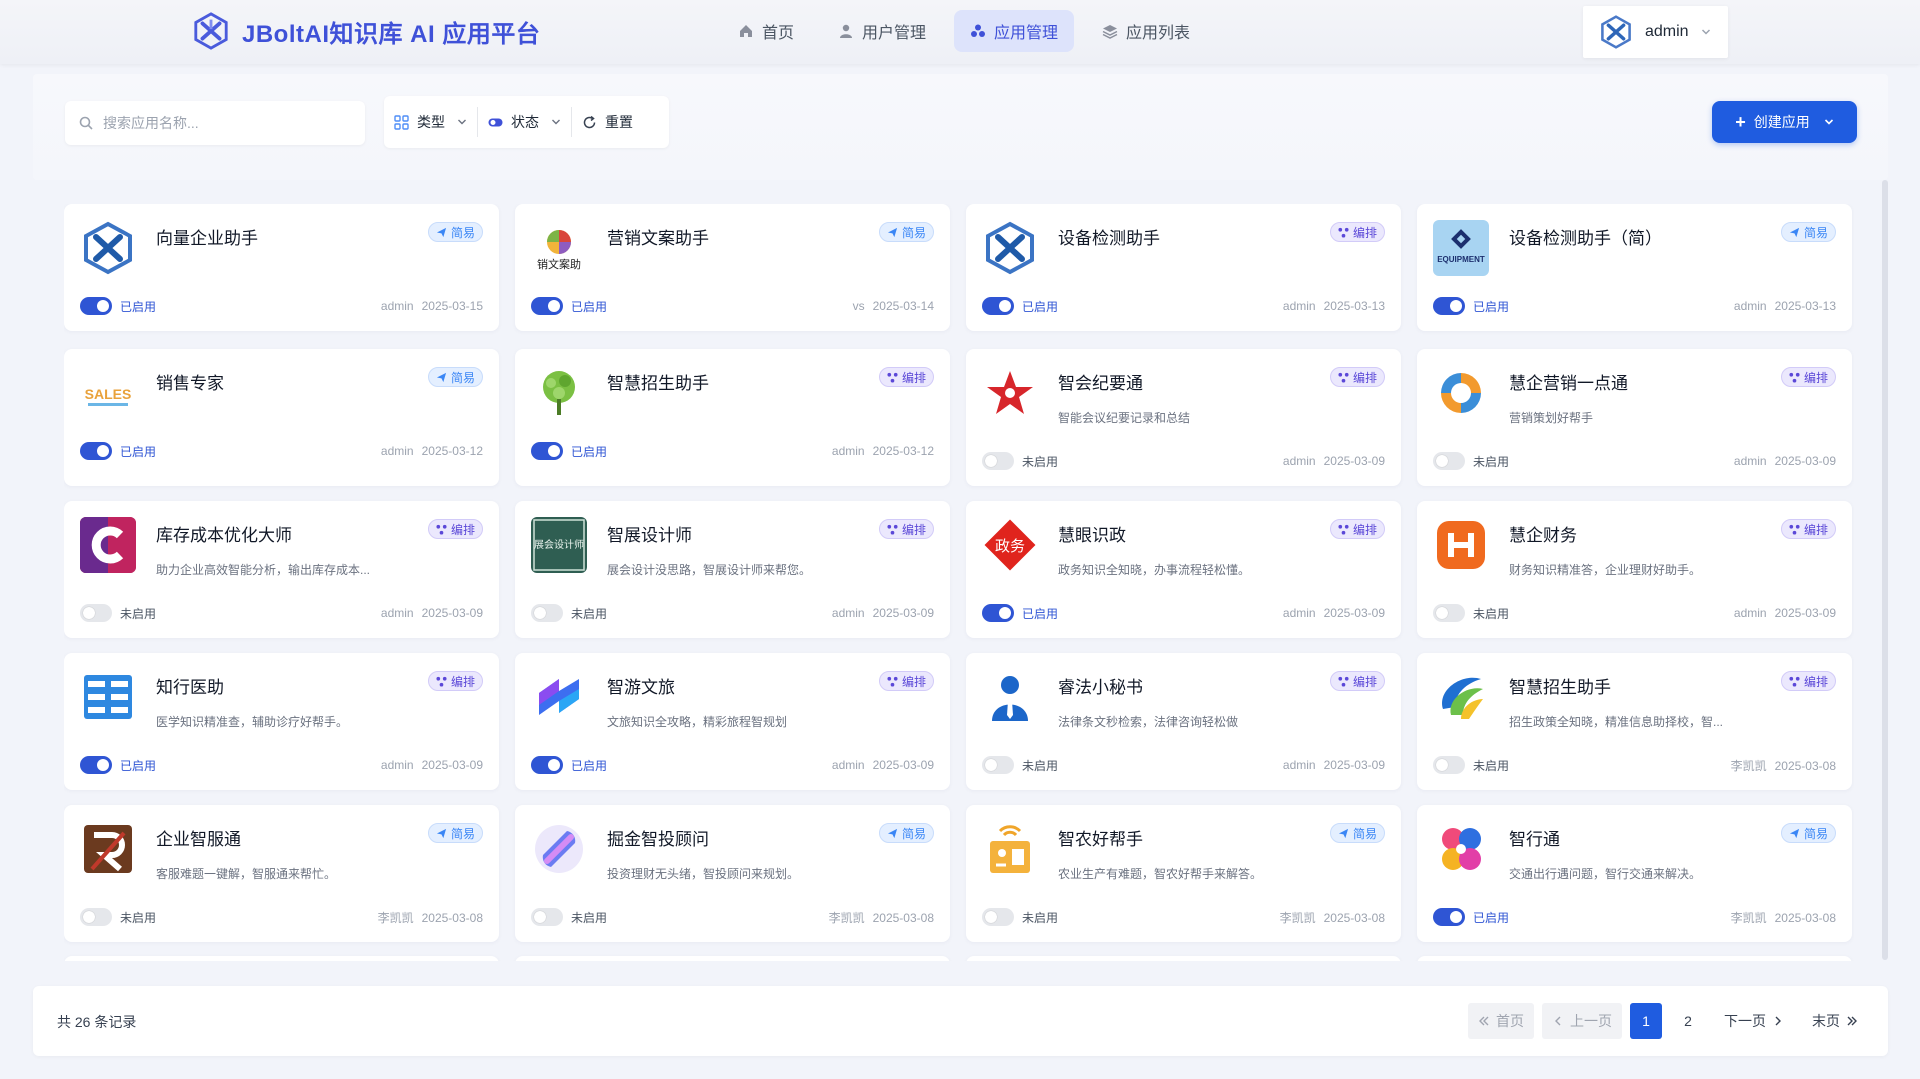 The width and height of the screenshot is (1920, 1079). What do you see at coordinates (524, 122) in the screenshot?
I see `status-filter: 状态` at bounding box center [524, 122].